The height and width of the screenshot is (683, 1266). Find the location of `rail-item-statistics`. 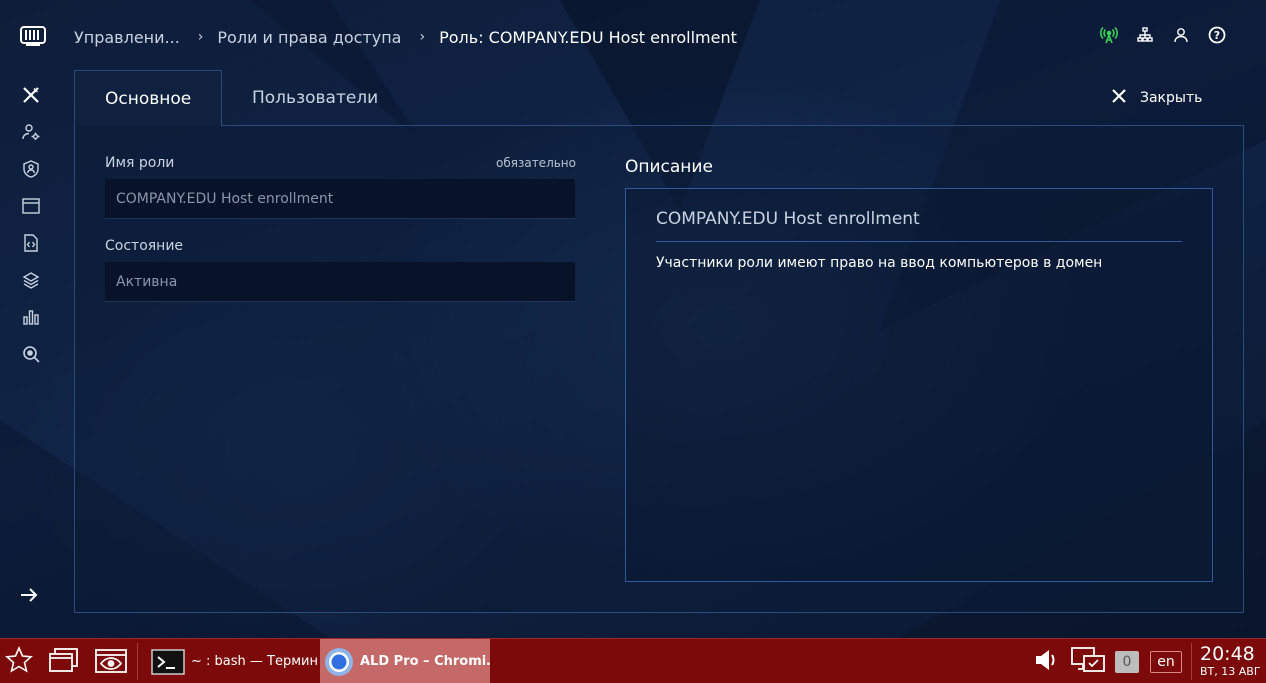

rail-item-statistics is located at coordinates (31, 318).